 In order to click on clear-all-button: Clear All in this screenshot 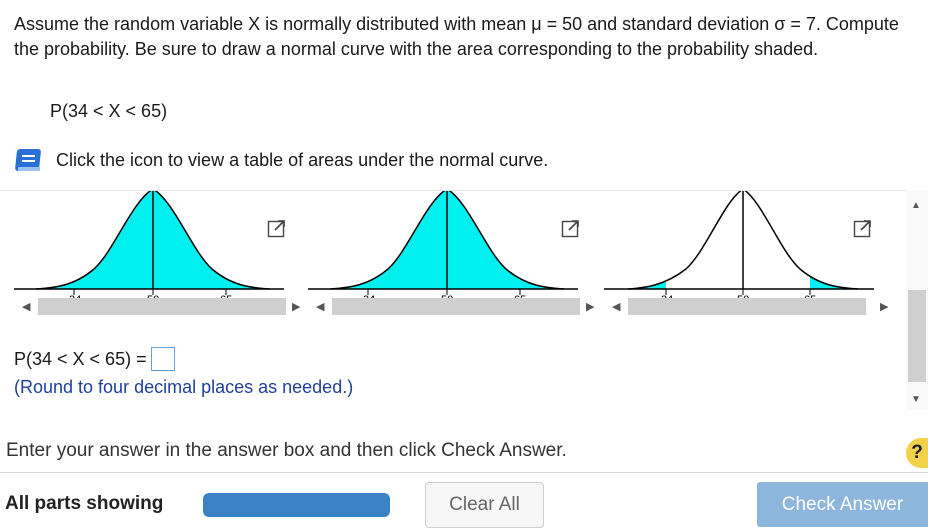, I will do `click(484, 505)`.